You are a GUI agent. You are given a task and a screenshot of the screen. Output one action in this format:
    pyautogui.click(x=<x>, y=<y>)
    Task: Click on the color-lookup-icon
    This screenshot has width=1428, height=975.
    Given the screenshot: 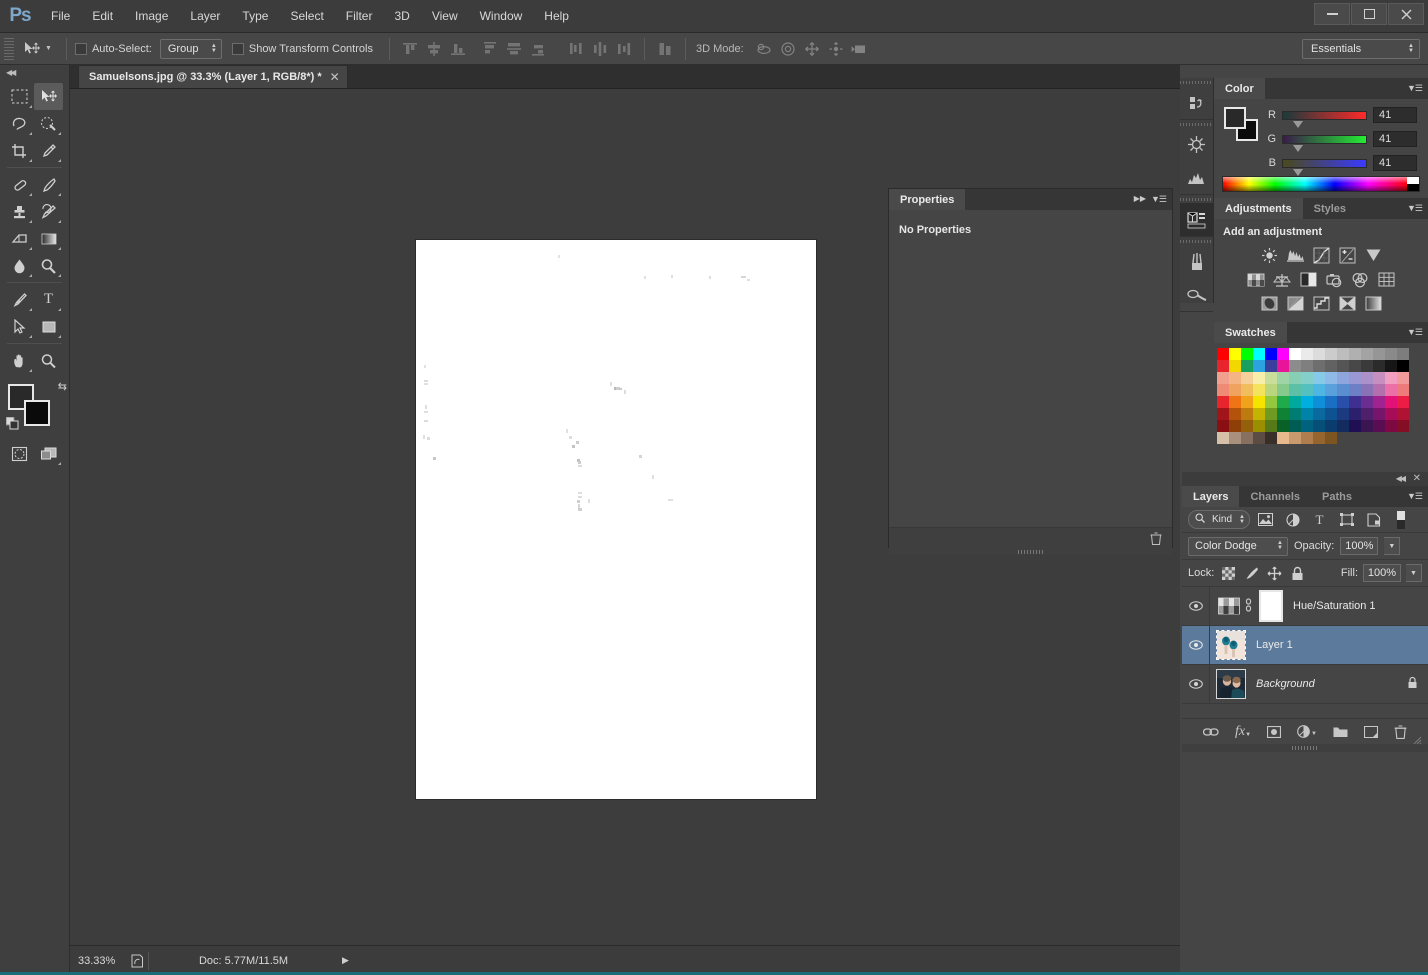 What is the action you would take?
    pyautogui.click(x=1386, y=279)
    